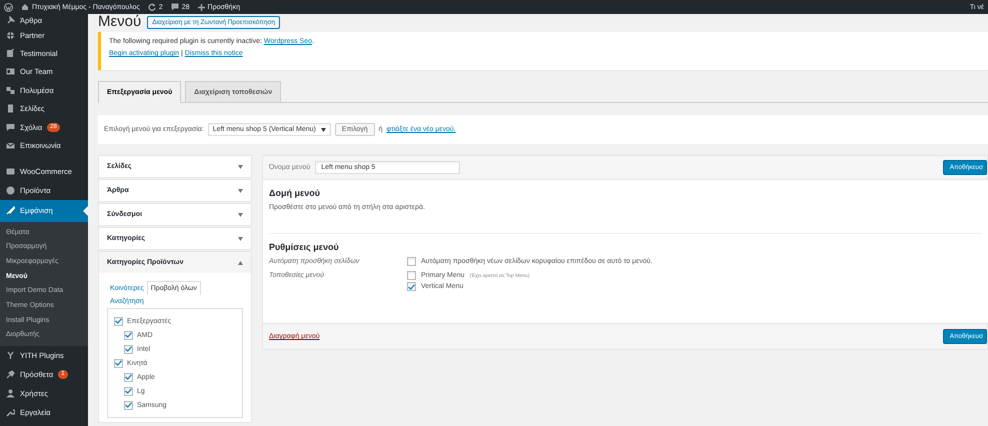  What do you see at coordinates (10, 211) in the screenshot?
I see `paintbrush-icon` at bounding box center [10, 211].